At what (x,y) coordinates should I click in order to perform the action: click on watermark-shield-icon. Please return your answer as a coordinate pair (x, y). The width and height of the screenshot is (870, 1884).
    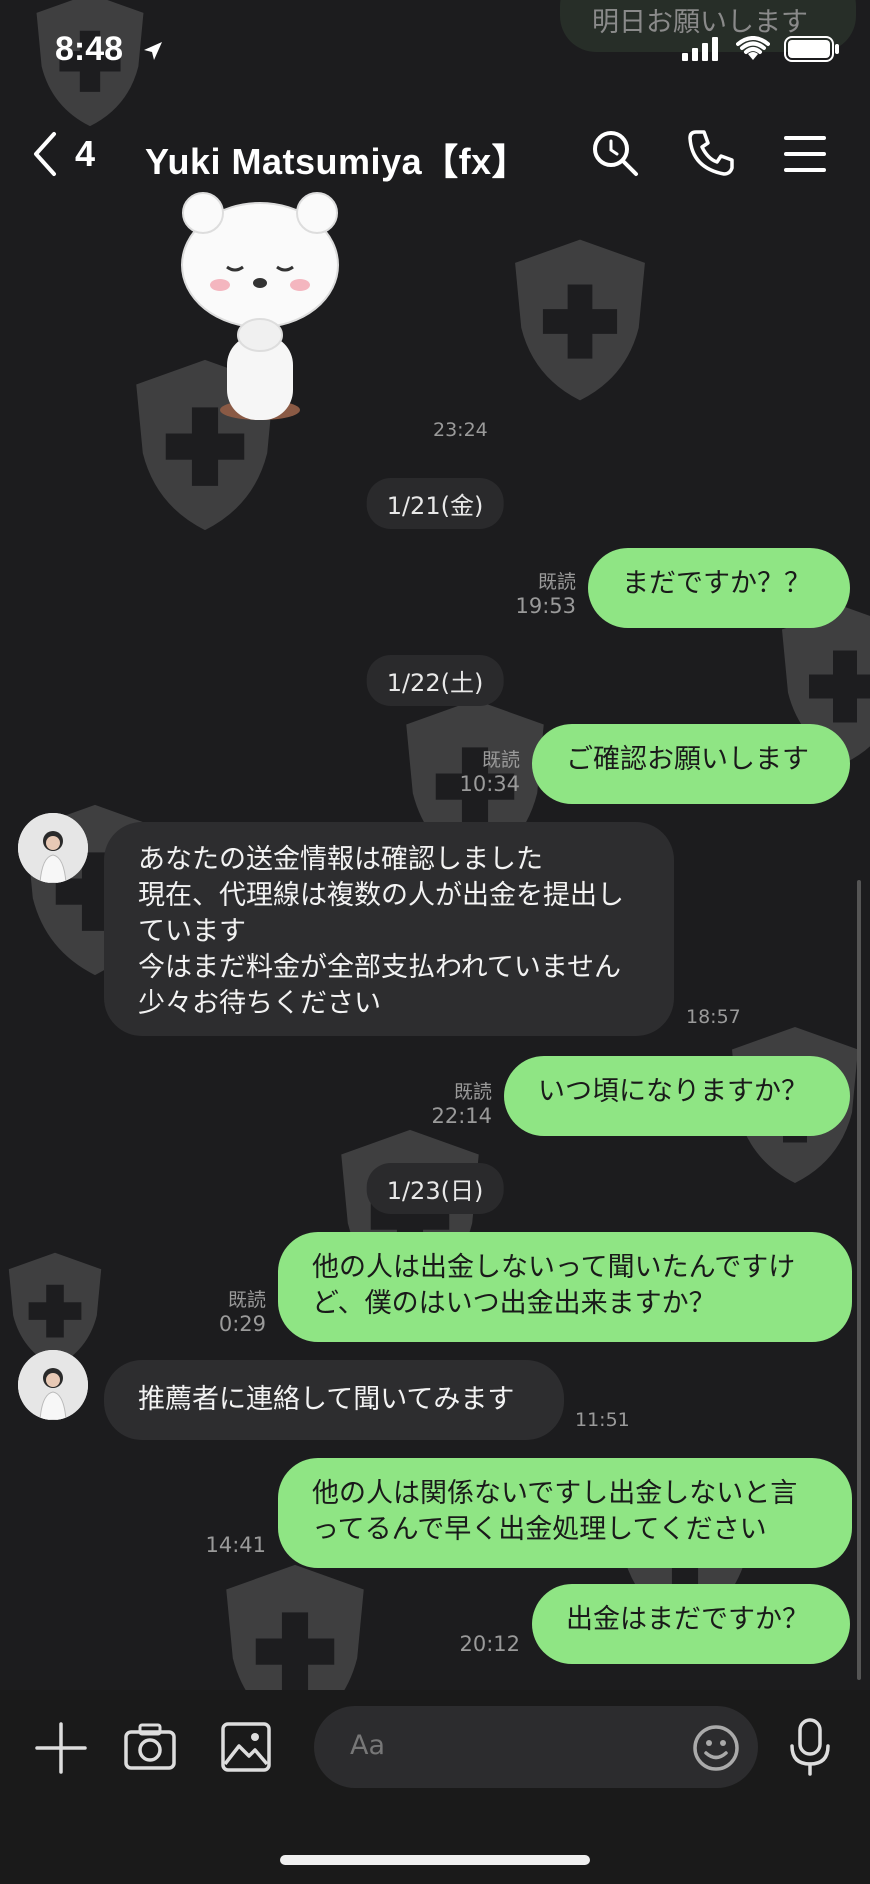
    Looking at the image, I should click on (580, 320).